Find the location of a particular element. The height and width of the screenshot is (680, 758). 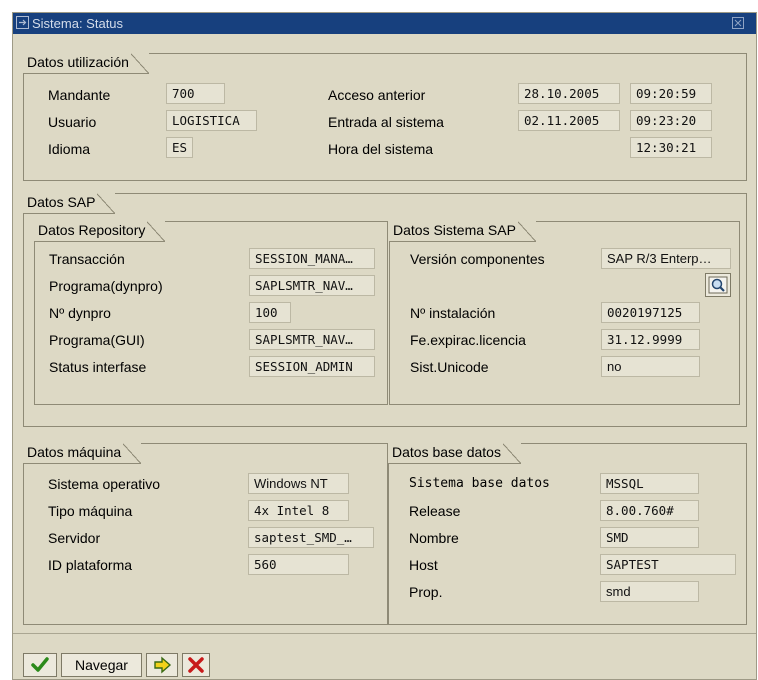

entrada-sistema-time: 09:23:20 is located at coordinates (671, 120).